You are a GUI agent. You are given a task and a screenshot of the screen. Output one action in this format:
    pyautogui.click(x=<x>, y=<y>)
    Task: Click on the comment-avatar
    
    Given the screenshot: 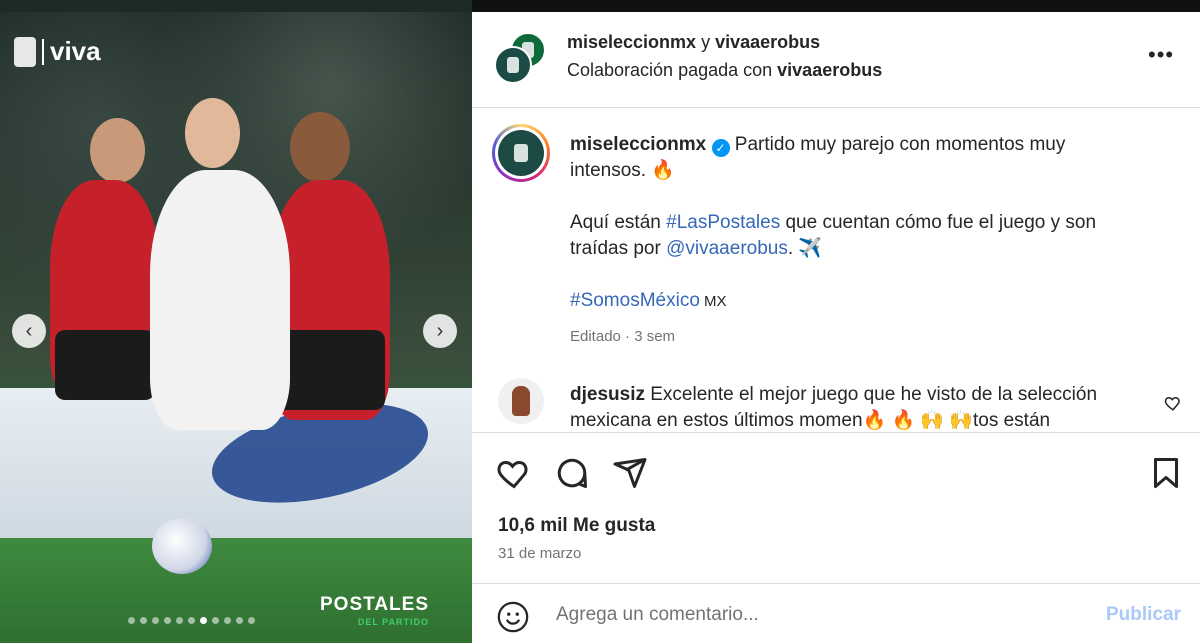 What is the action you would take?
    pyautogui.click(x=521, y=401)
    